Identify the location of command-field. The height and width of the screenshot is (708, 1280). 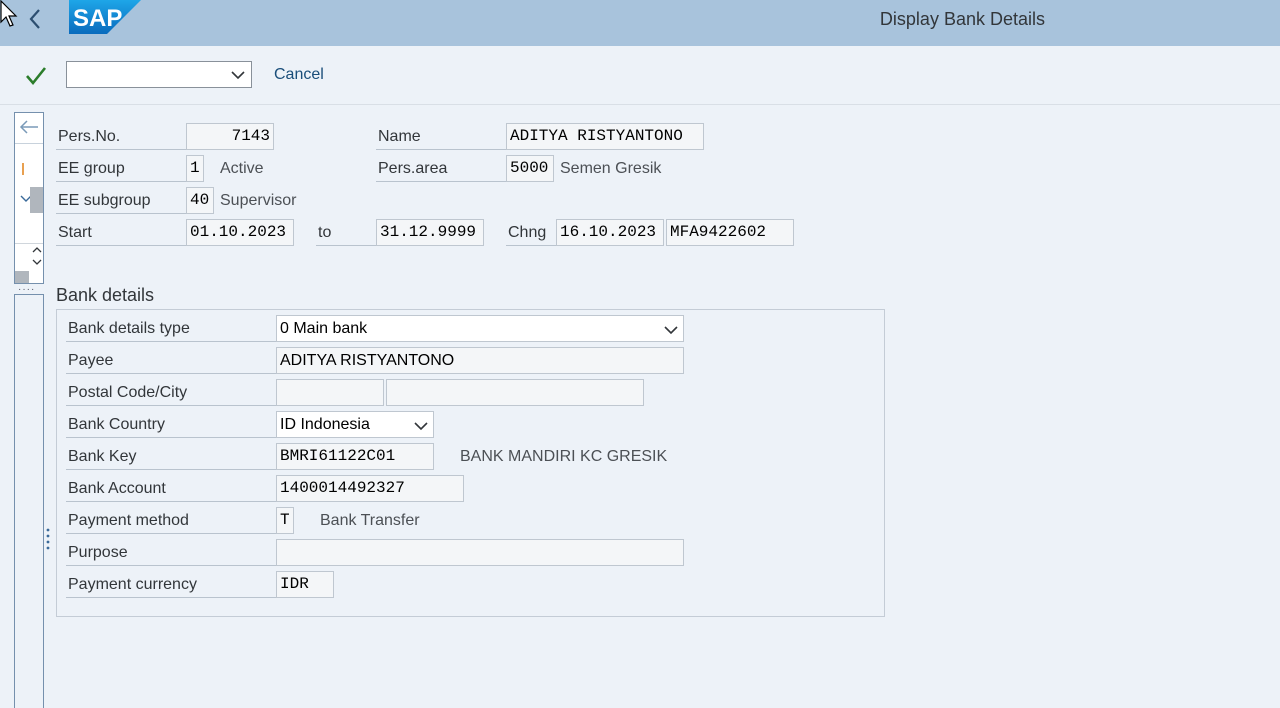
(159, 74).